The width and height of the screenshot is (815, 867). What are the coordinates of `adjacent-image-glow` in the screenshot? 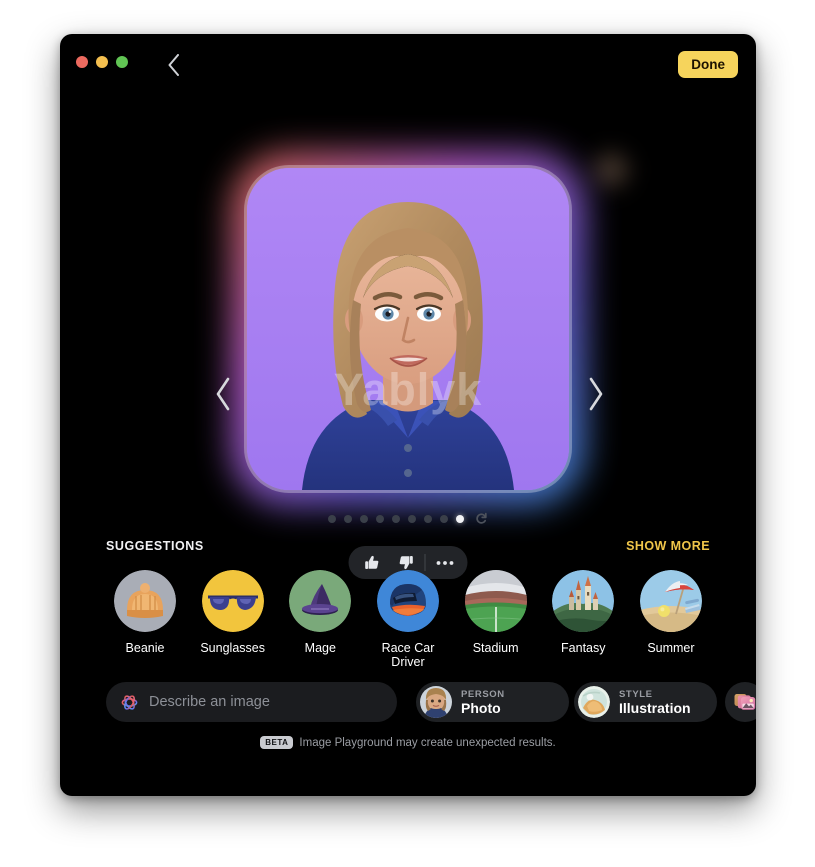 It's located at (611, 170).